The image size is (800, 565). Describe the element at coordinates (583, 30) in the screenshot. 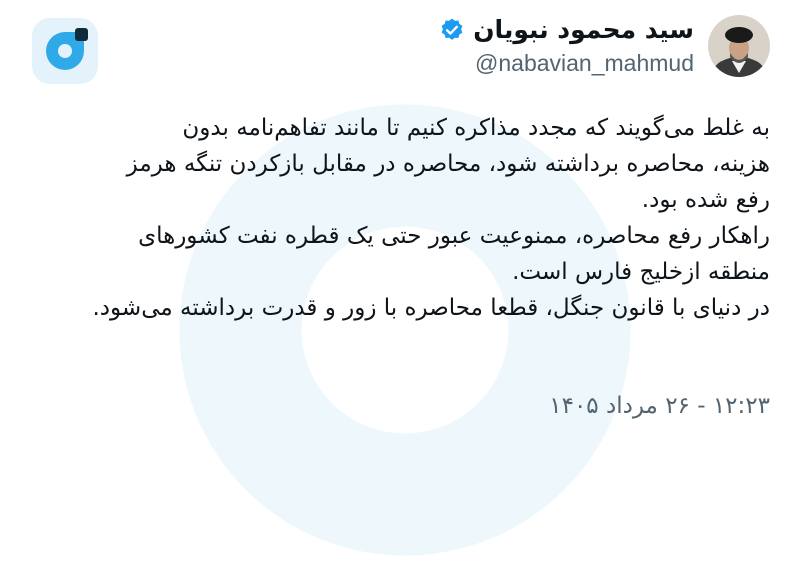

I see `author-display-name: سید محمود نبویان` at that location.